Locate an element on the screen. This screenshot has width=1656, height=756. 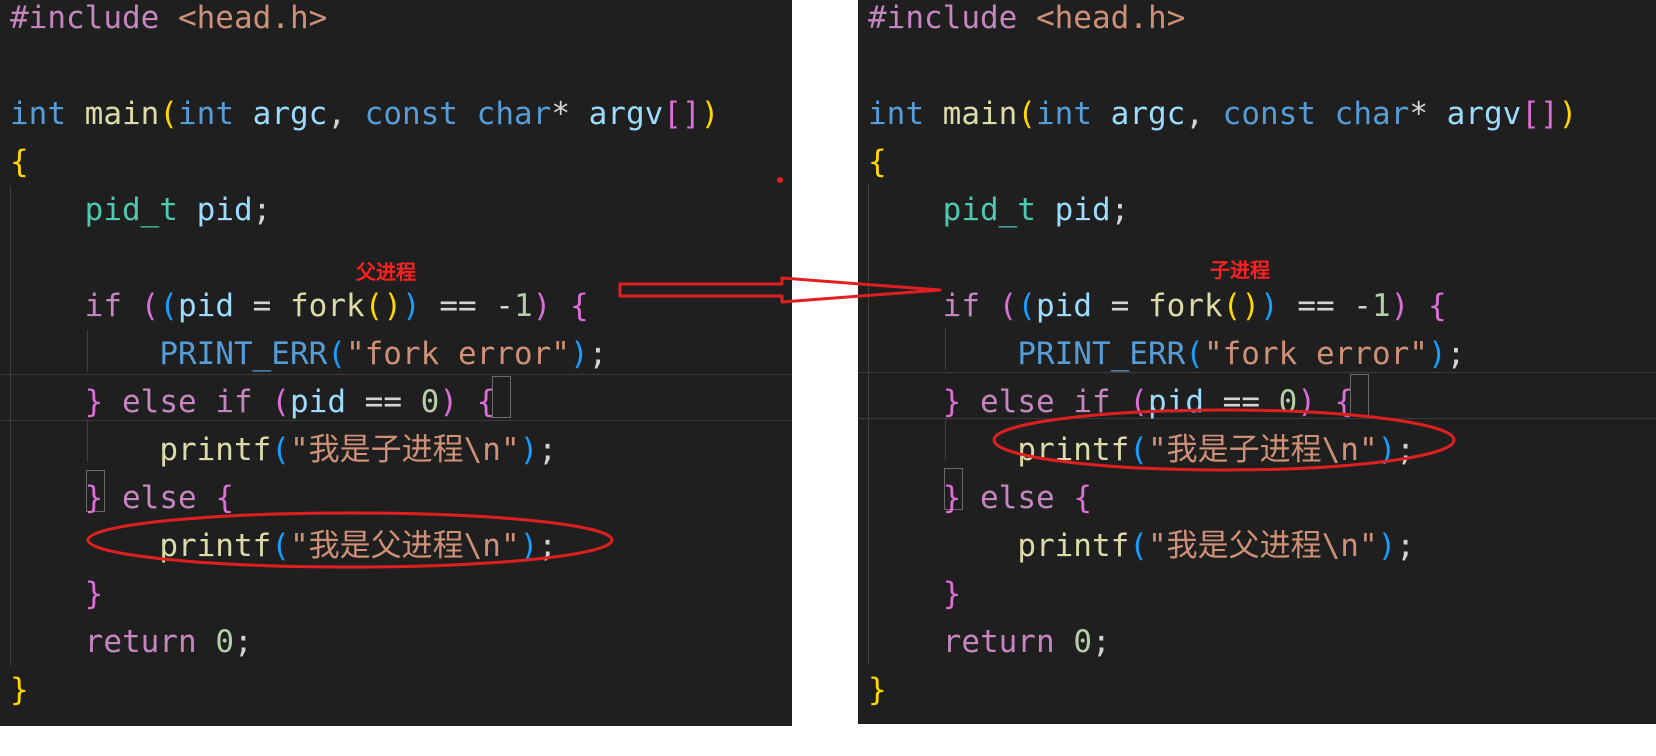
child-print-highlight-ellipse is located at coordinates (1224, 440).